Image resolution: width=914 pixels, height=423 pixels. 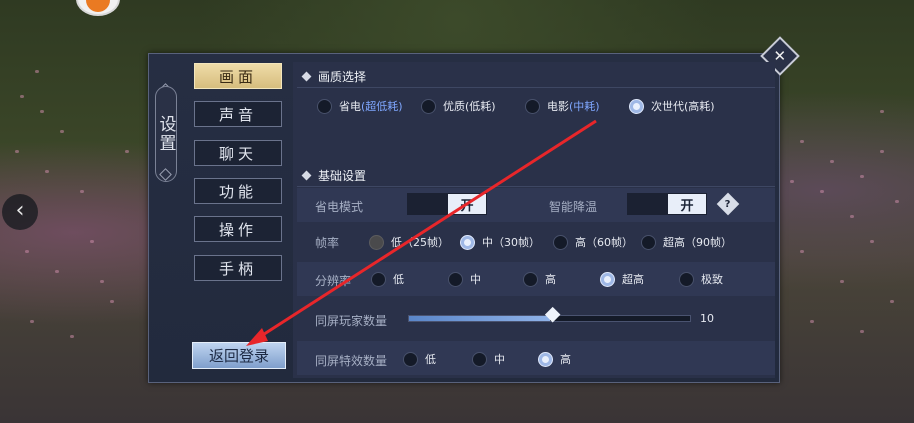 I want to click on quality-option-movie: 电影 (中耗), so click(x=562, y=106).